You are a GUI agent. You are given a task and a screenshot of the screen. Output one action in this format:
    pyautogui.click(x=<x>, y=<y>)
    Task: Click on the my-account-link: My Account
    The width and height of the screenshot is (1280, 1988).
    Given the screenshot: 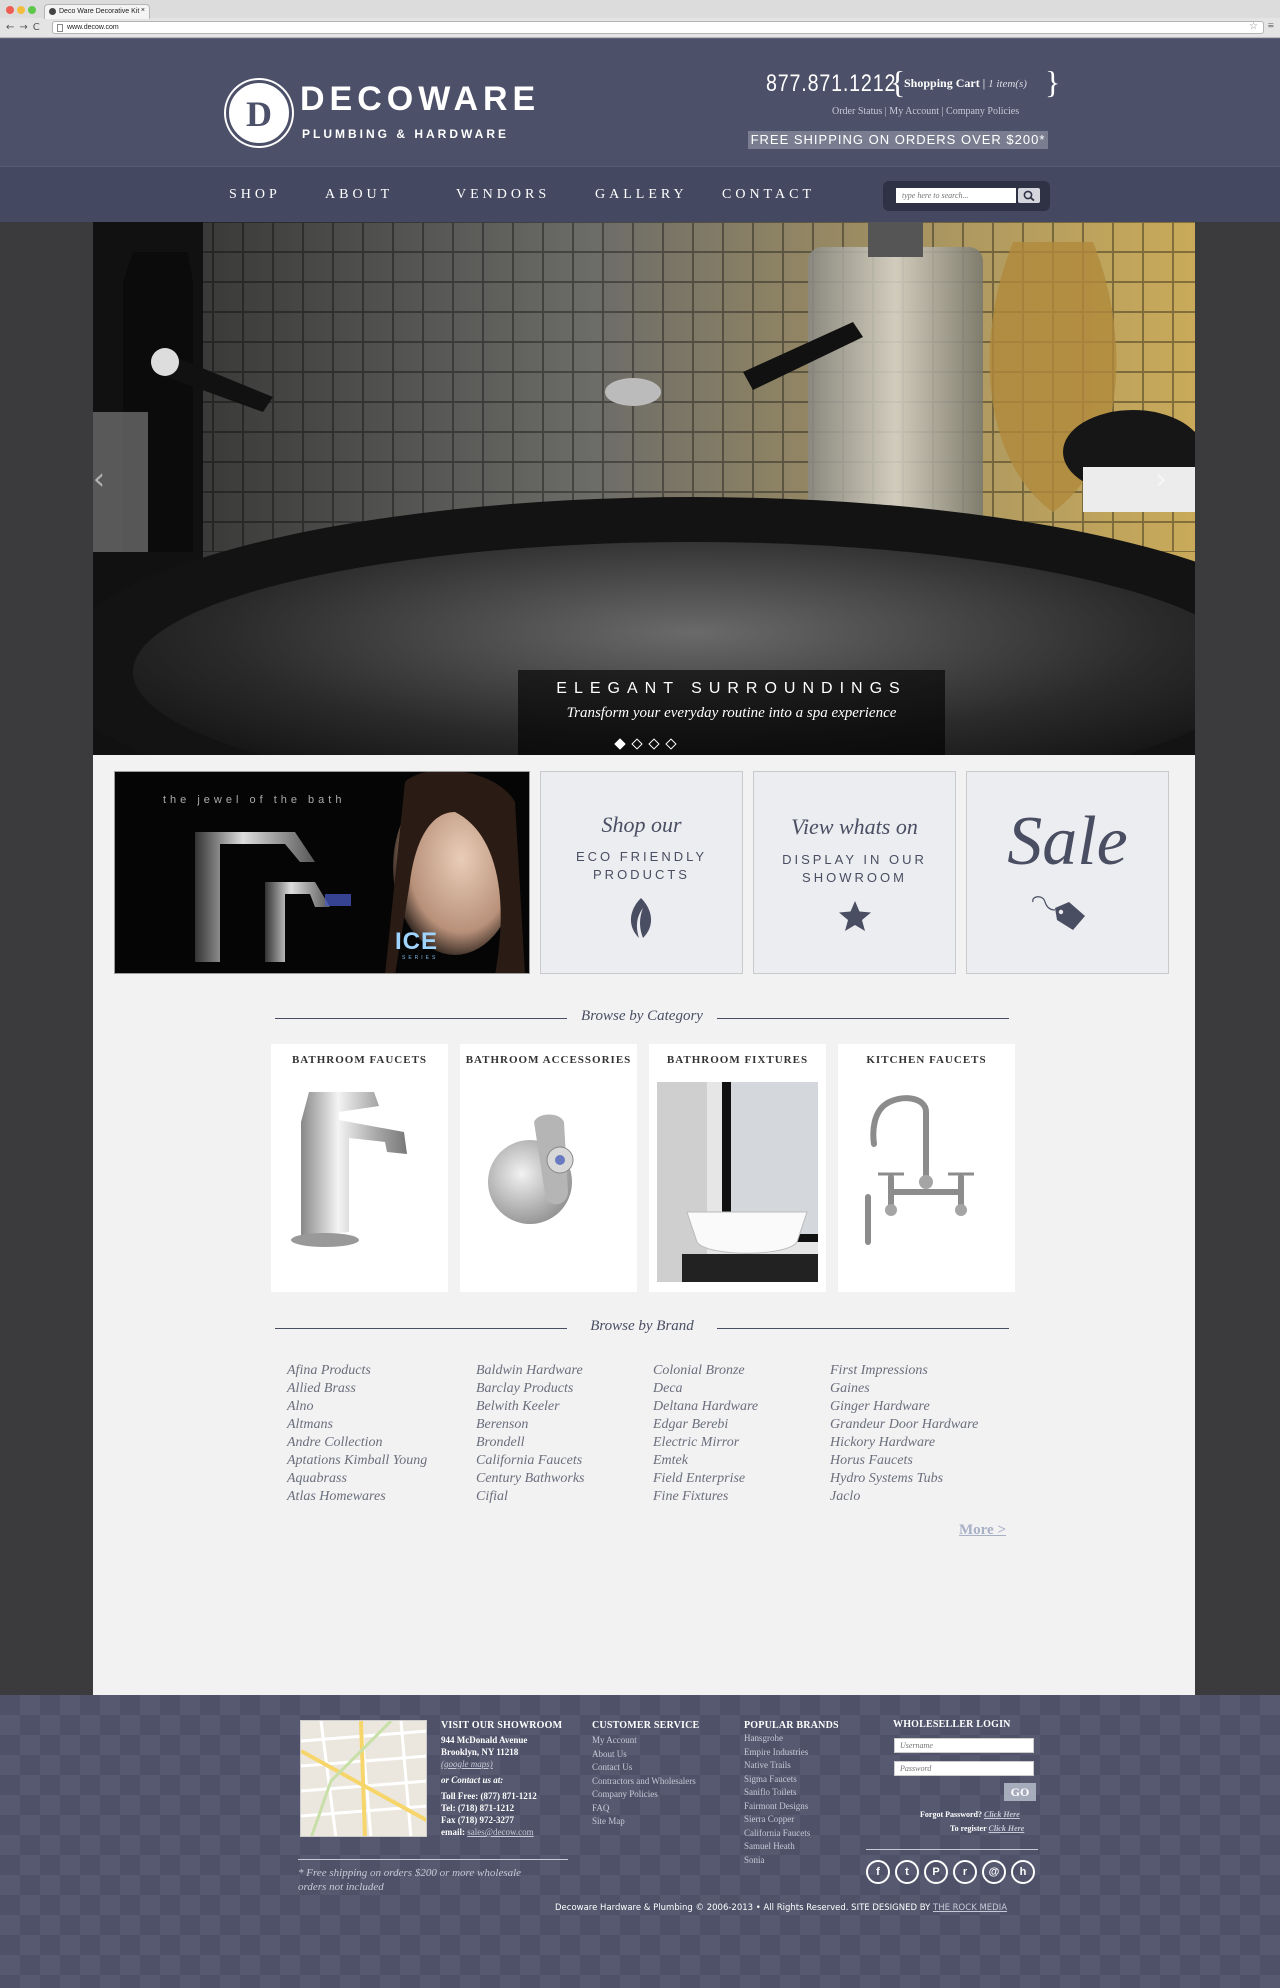 What is the action you would take?
    pyautogui.click(x=914, y=111)
    